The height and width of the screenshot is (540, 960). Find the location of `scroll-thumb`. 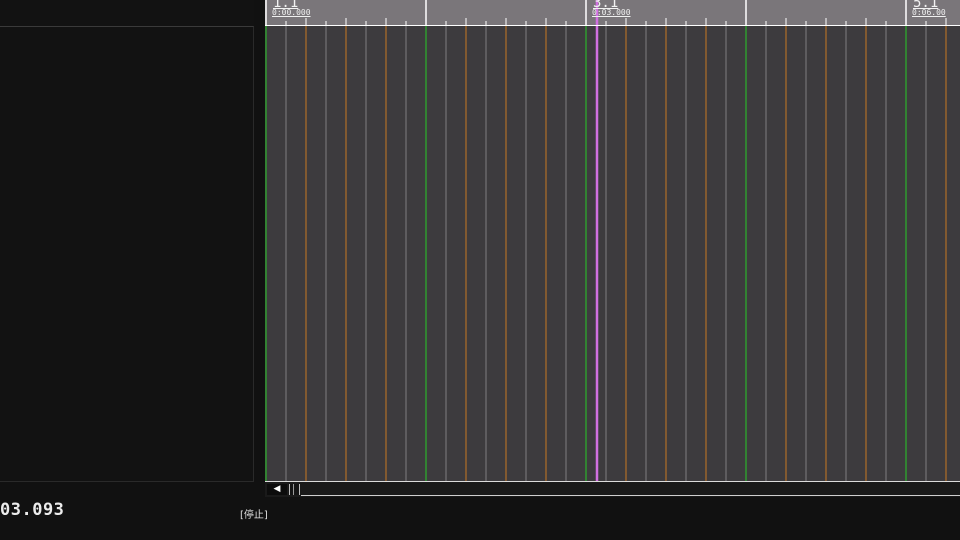

scroll-thumb is located at coordinates (294, 489).